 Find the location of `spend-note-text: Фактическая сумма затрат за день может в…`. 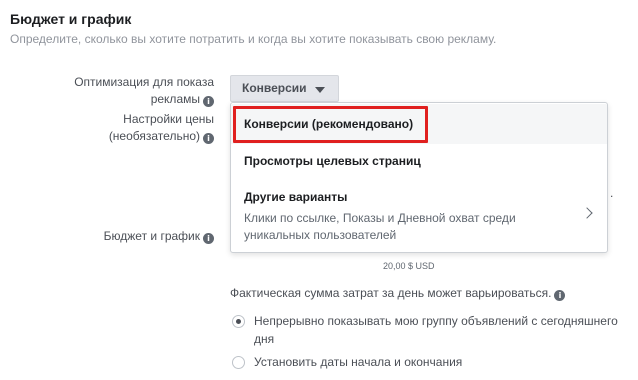

spend-note-text: Фактическая сумма затрат за день может в… is located at coordinates (391, 293).